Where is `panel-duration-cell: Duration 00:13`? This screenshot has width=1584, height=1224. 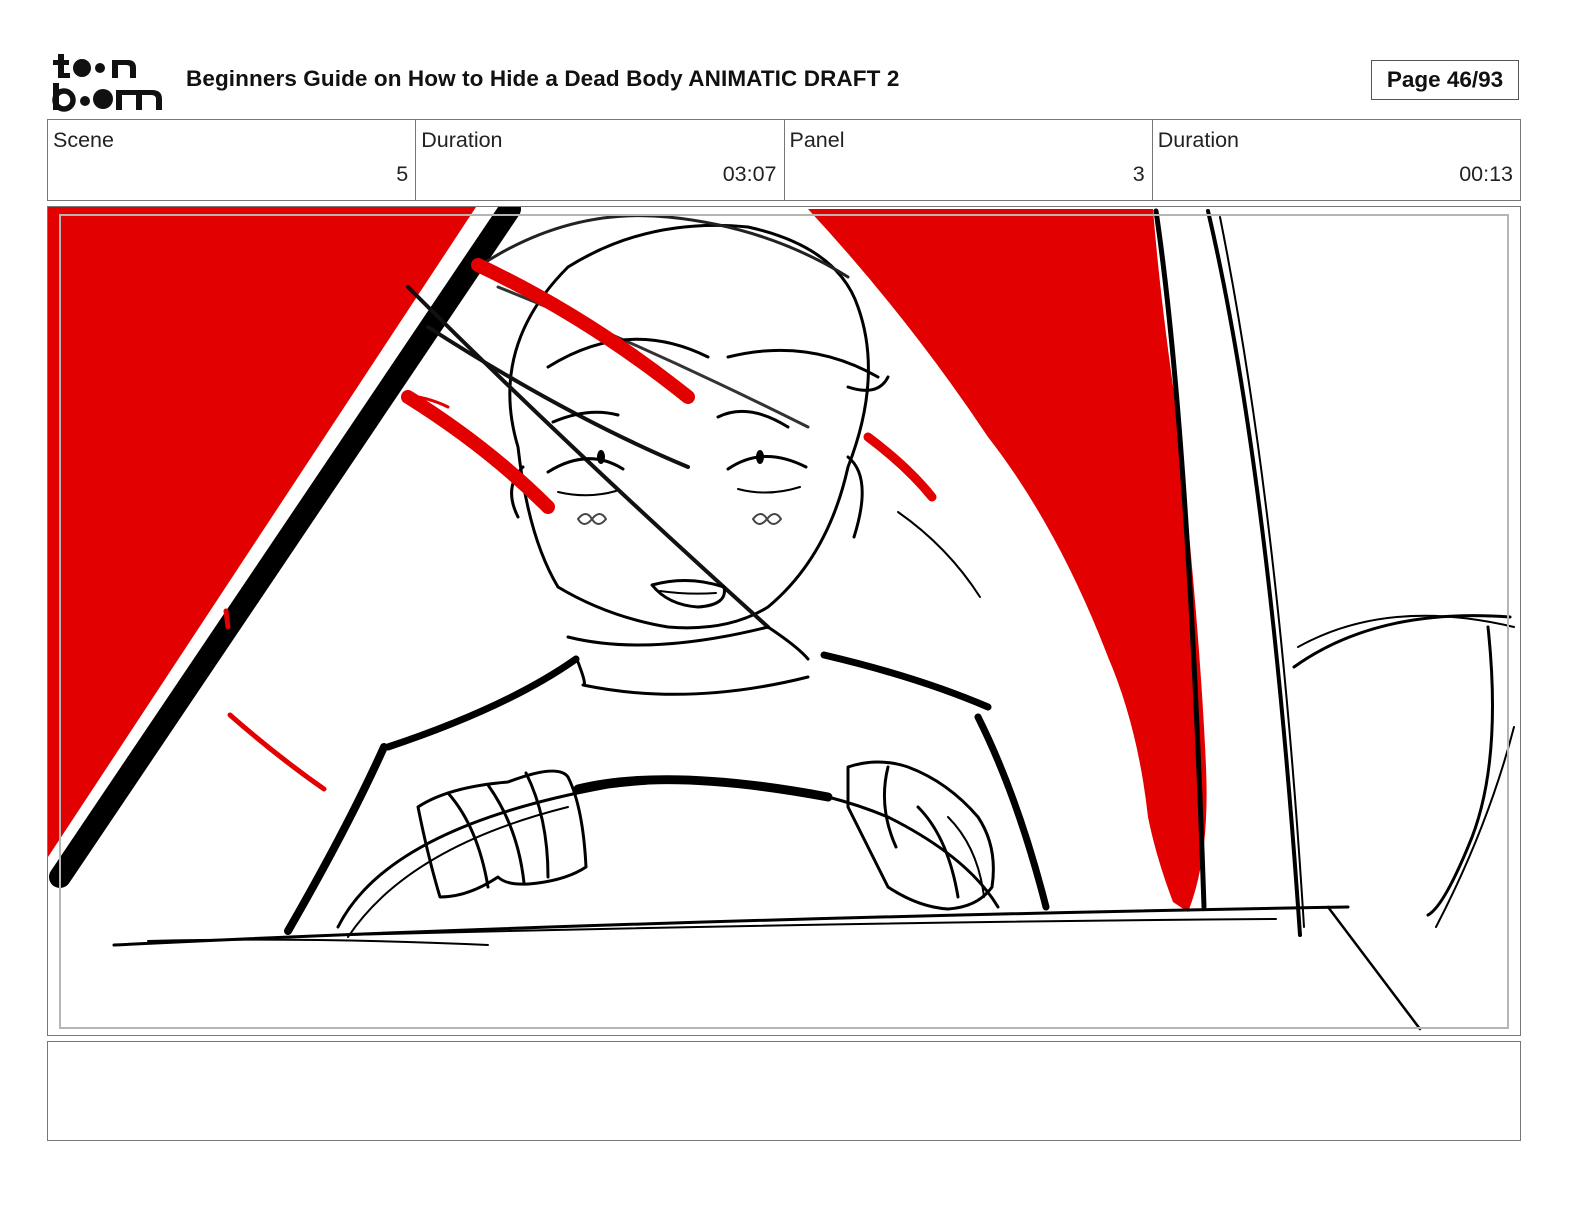 panel-duration-cell: Duration 00:13 is located at coordinates (1336, 160).